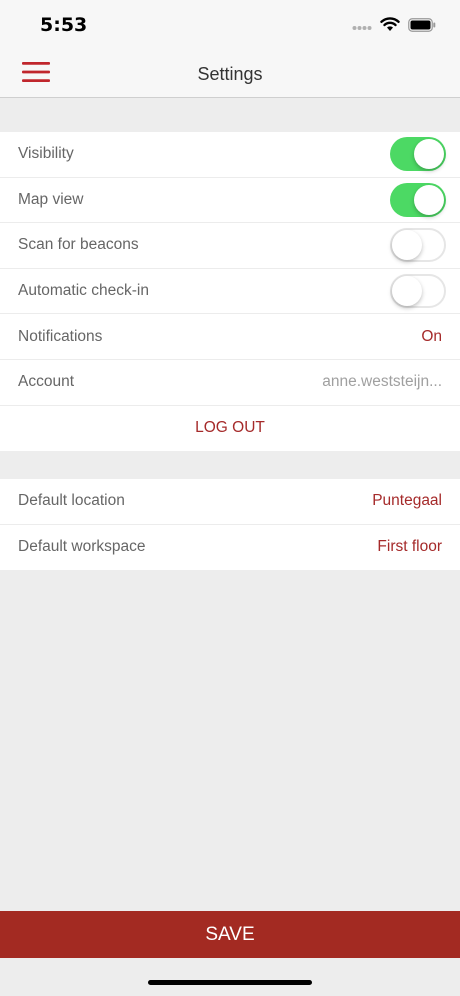 The height and width of the screenshot is (996, 460). Describe the element at coordinates (362, 27) in the screenshot. I see `cellular-dots-icon` at that location.